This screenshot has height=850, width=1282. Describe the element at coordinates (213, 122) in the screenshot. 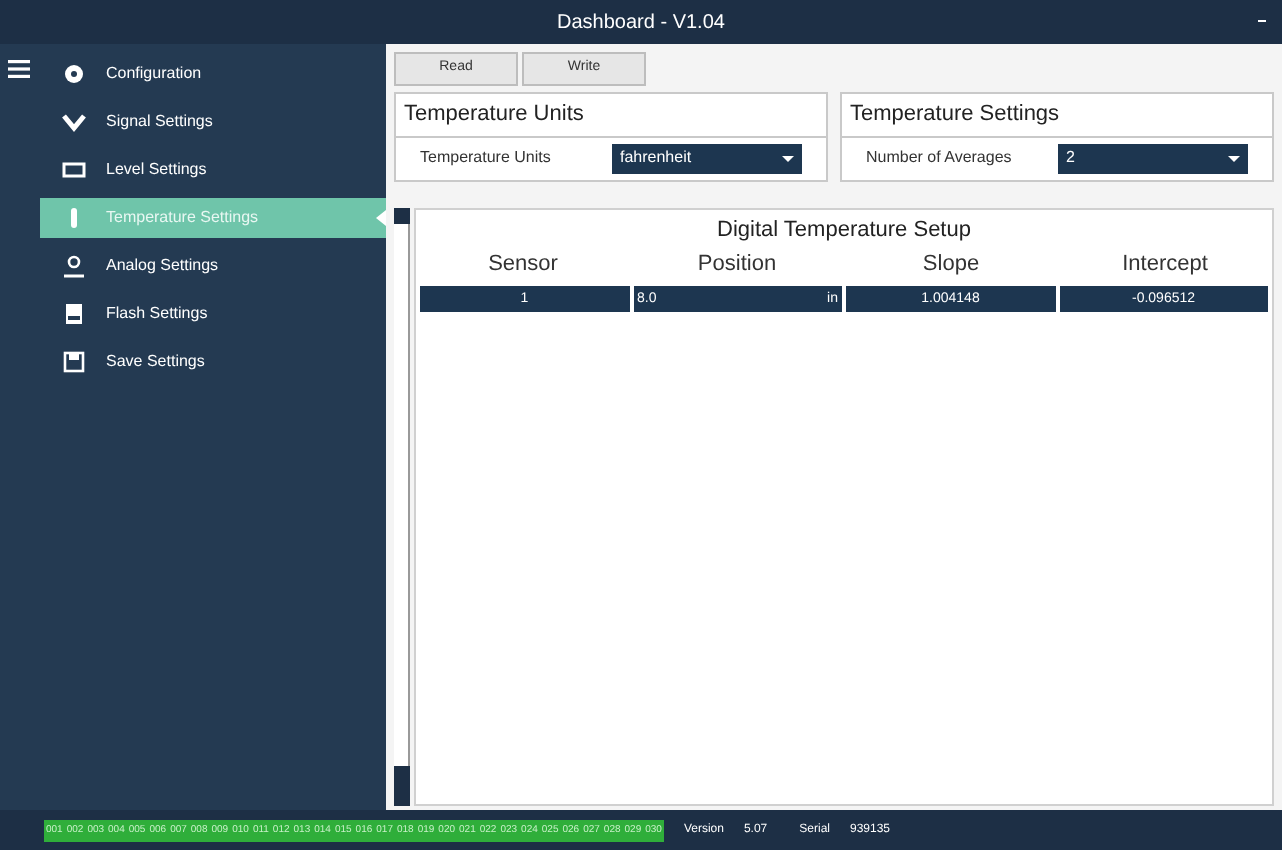

I see `sidebar-item: Signal Settings` at that location.